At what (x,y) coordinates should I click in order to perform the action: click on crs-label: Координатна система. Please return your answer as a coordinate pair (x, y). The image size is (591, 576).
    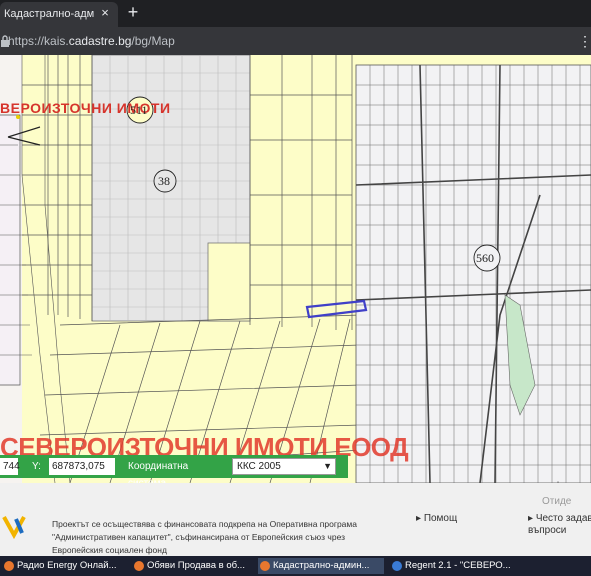
    Looking at the image, I should click on (176, 473).